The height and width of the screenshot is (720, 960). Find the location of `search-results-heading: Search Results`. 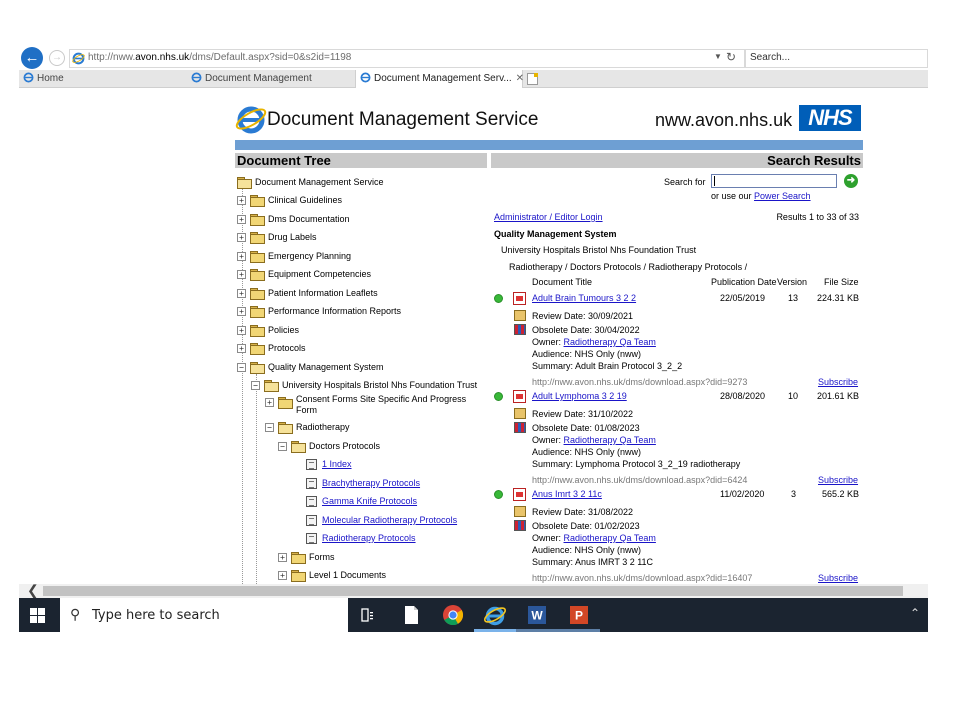

search-results-heading: Search Results is located at coordinates (677, 160).